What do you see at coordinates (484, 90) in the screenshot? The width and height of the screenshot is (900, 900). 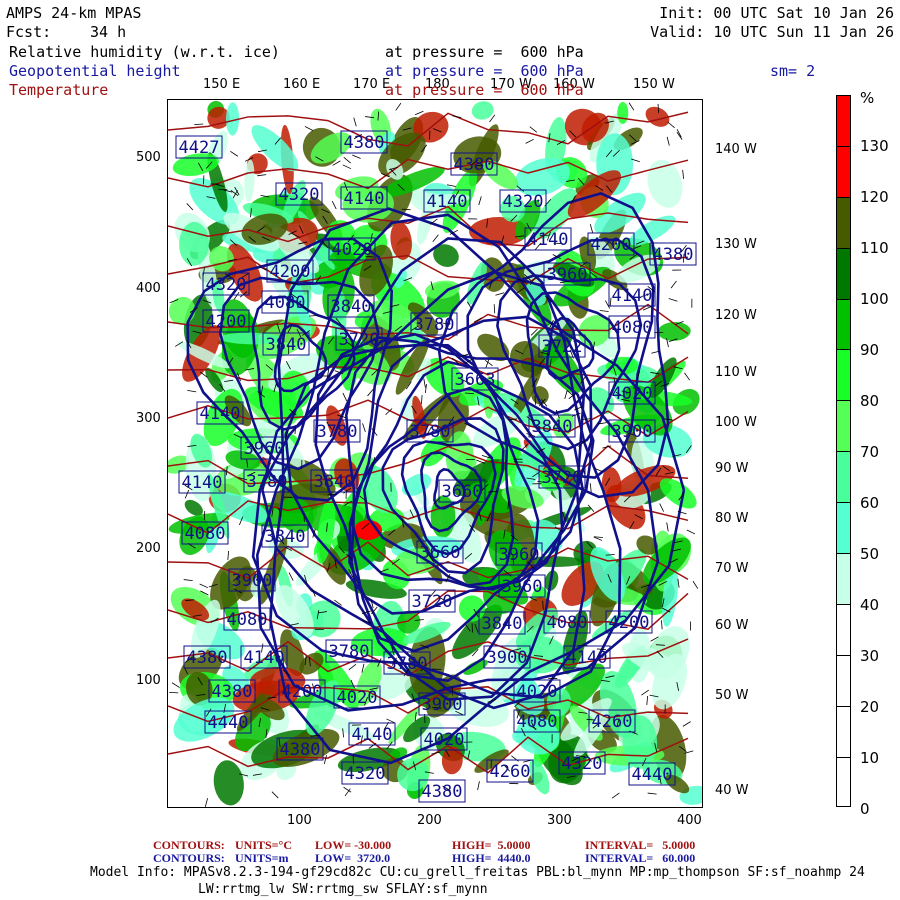 I see `field-temp-level: at pressure = 600 hPa` at bounding box center [484, 90].